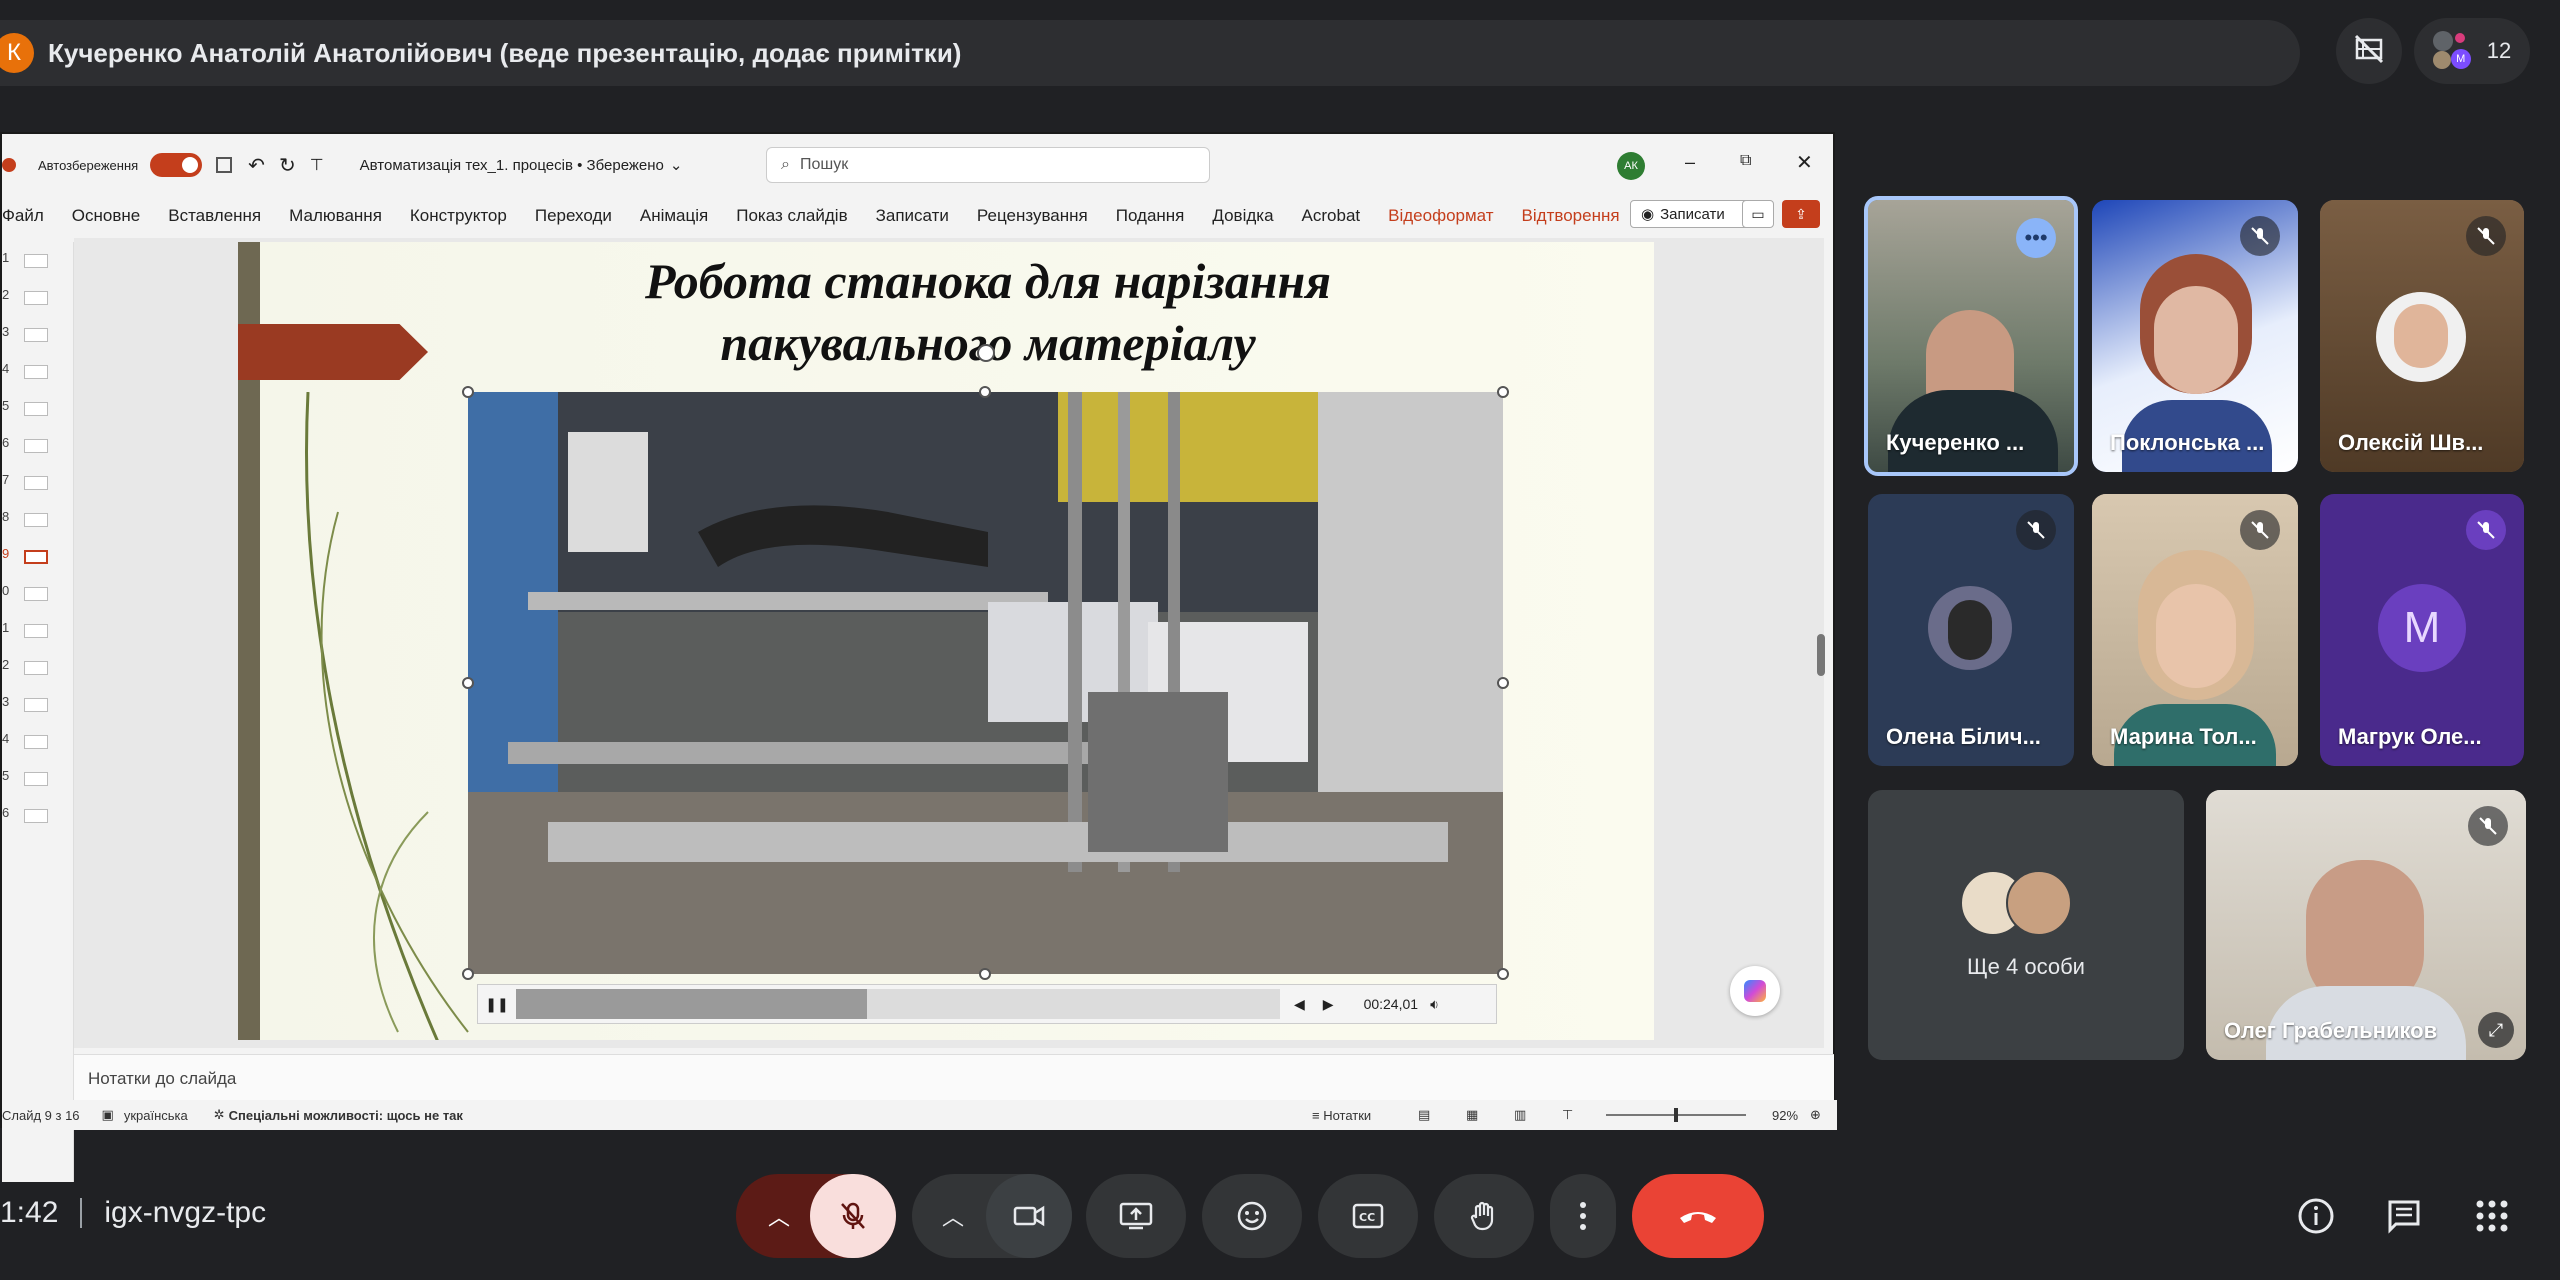  What do you see at coordinates (1676, 1115) in the screenshot?
I see `zoom-slider` at bounding box center [1676, 1115].